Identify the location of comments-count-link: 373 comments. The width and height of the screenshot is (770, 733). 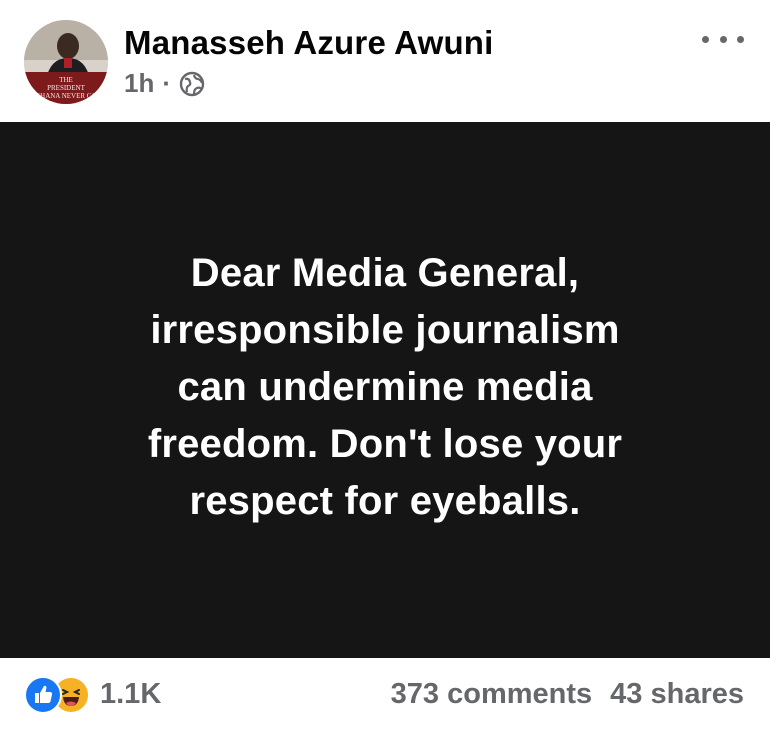
(492, 694).